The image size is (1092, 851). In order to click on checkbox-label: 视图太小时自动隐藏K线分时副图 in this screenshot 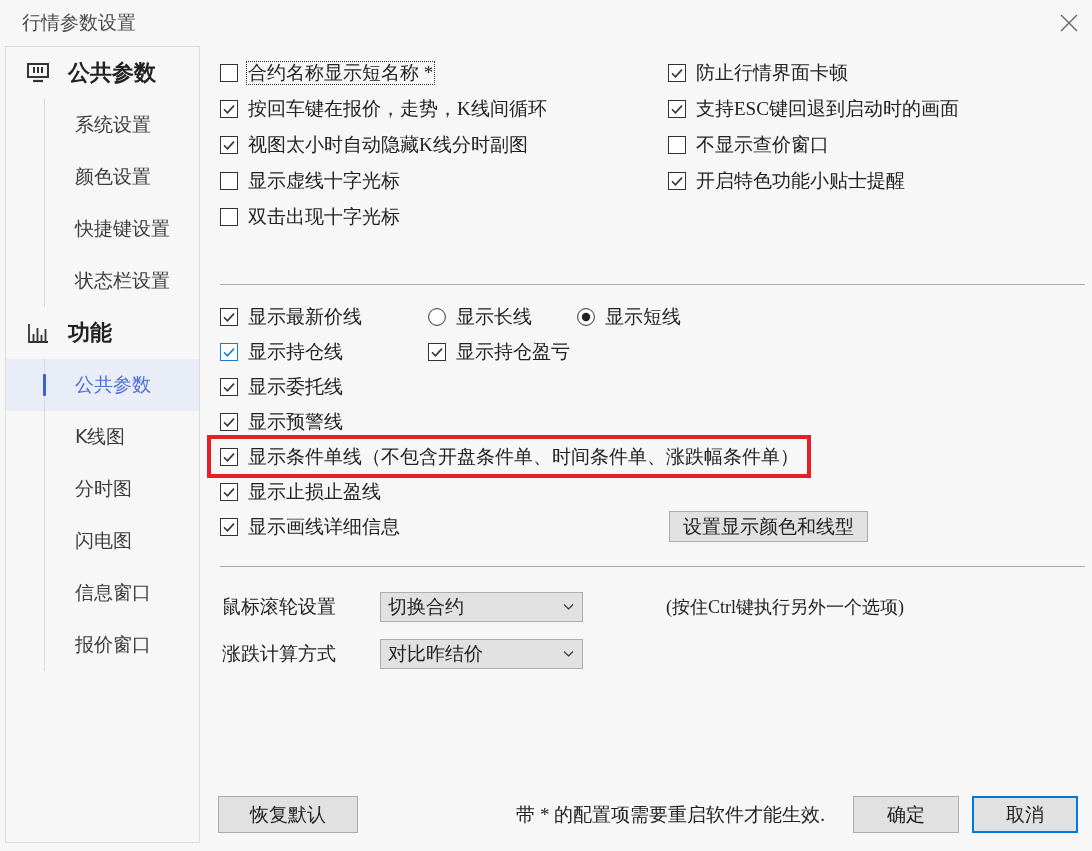, I will do `click(388, 145)`.